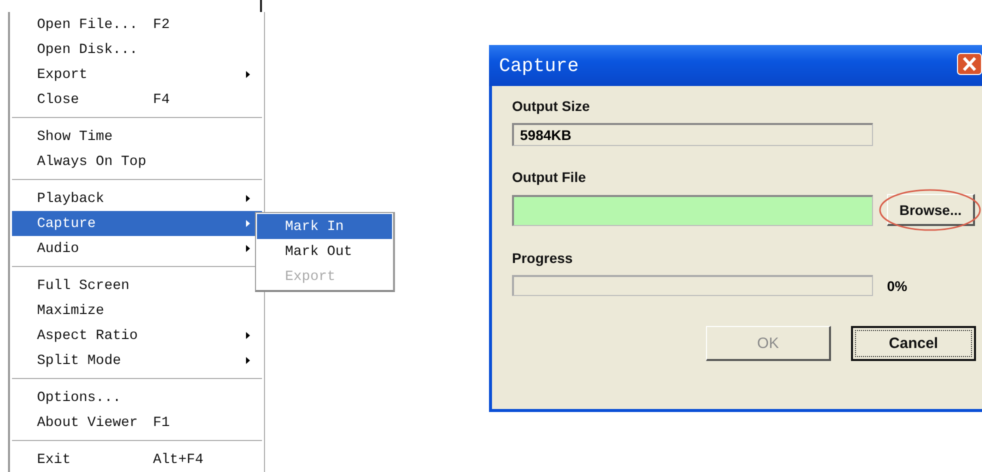  Describe the element at coordinates (137, 422) in the screenshot. I see `menu-item: About Viewer F1` at that location.